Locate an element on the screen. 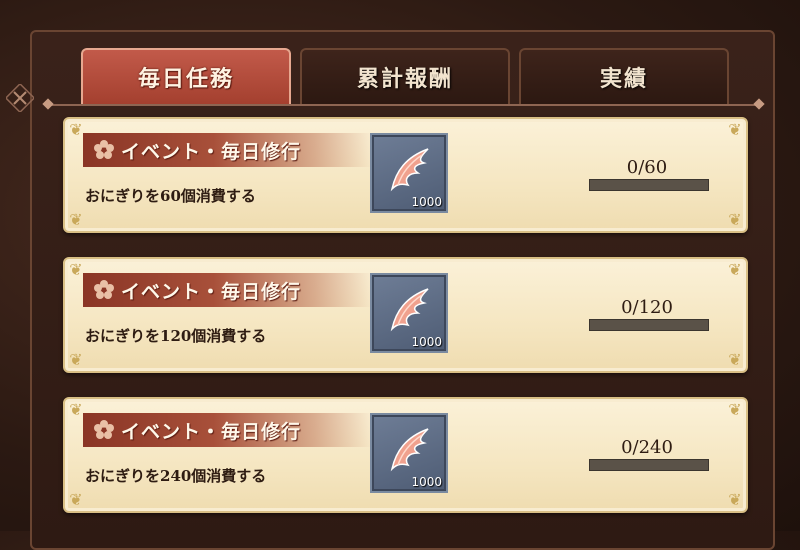  tab-divider is located at coordinates (405, 105).